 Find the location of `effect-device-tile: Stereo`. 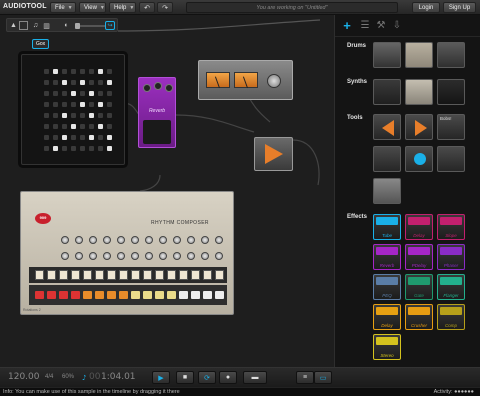

effect-device-tile: Stereo is located at coordinates (387, 347).